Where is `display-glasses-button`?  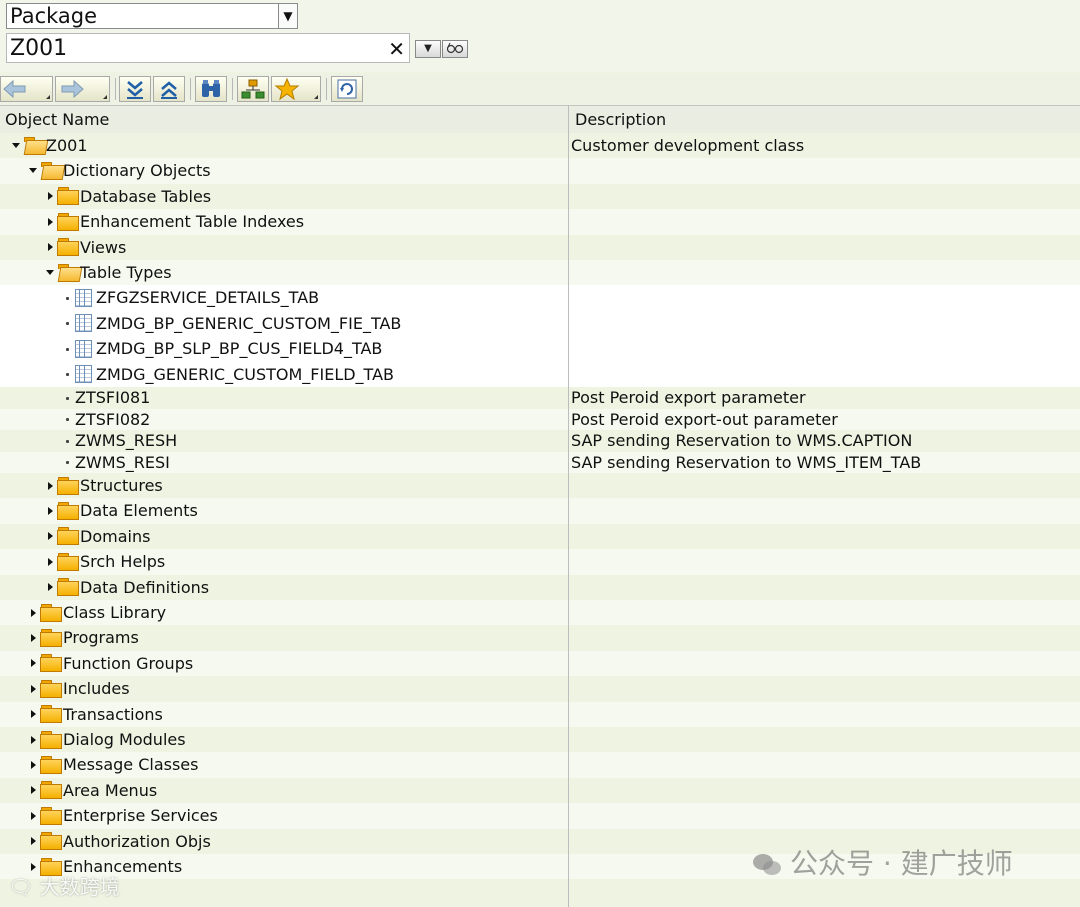
display-glasses-button is located at coordinates (455, 49).